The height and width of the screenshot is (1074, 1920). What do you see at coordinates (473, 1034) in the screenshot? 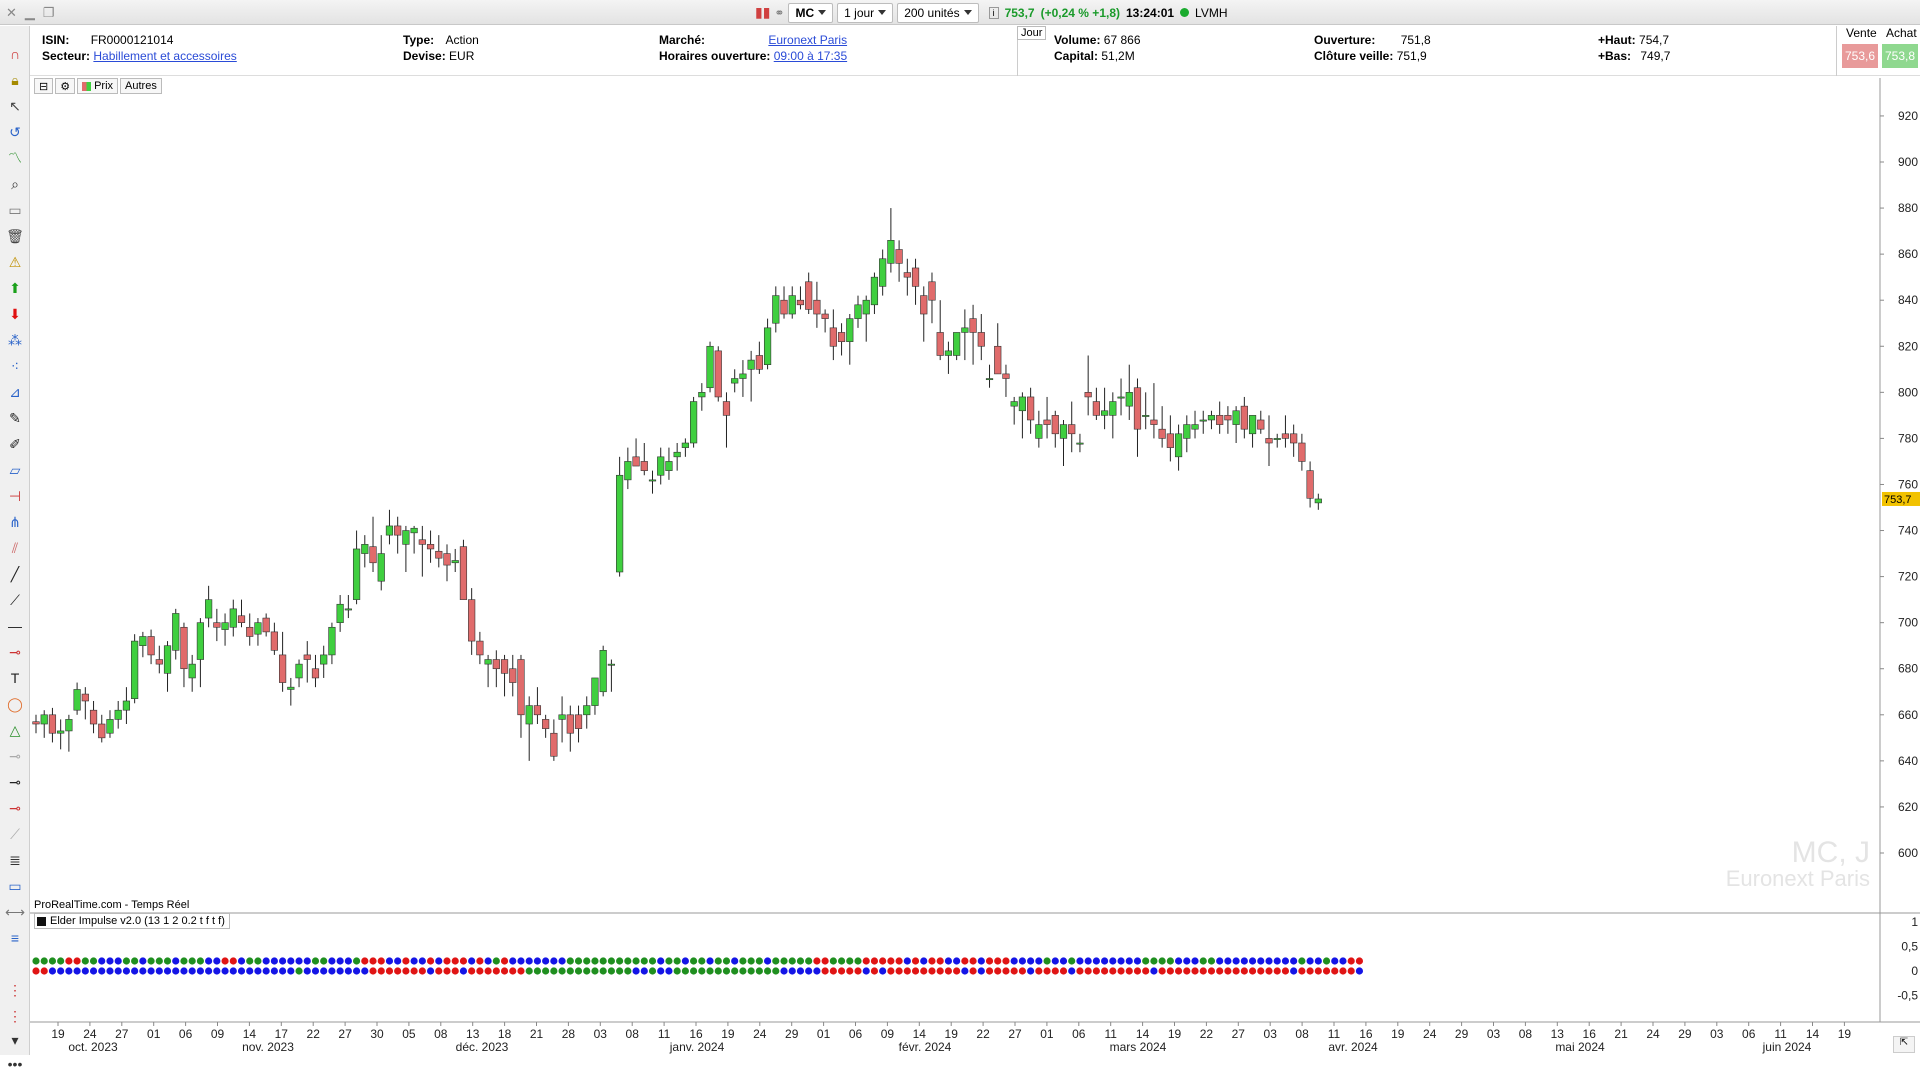
I see `x-tick-label: 13` at bounding box center [473, 1034].